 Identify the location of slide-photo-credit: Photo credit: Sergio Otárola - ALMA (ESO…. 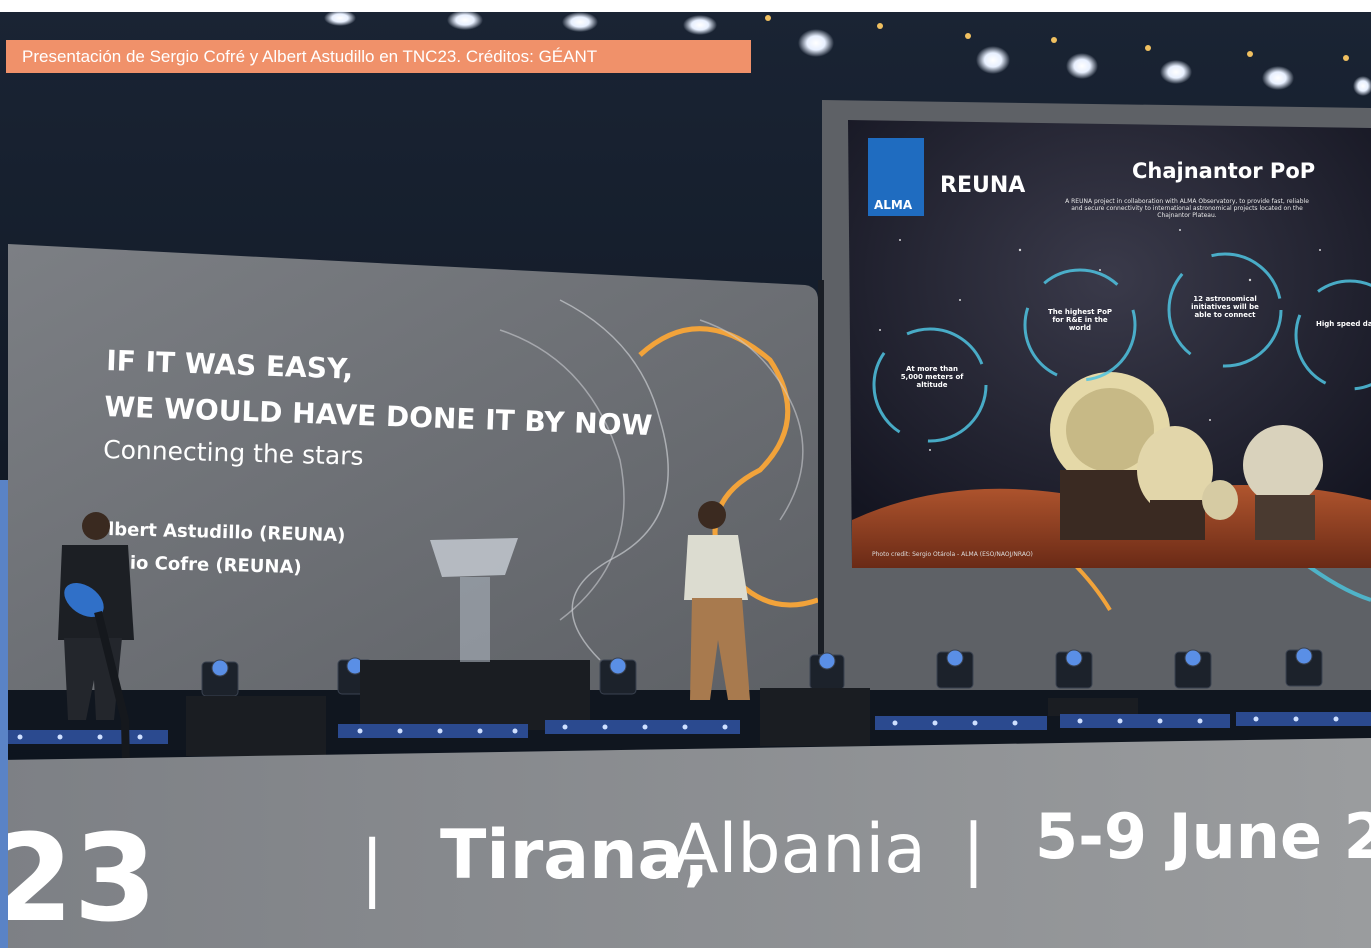
(952, 554).